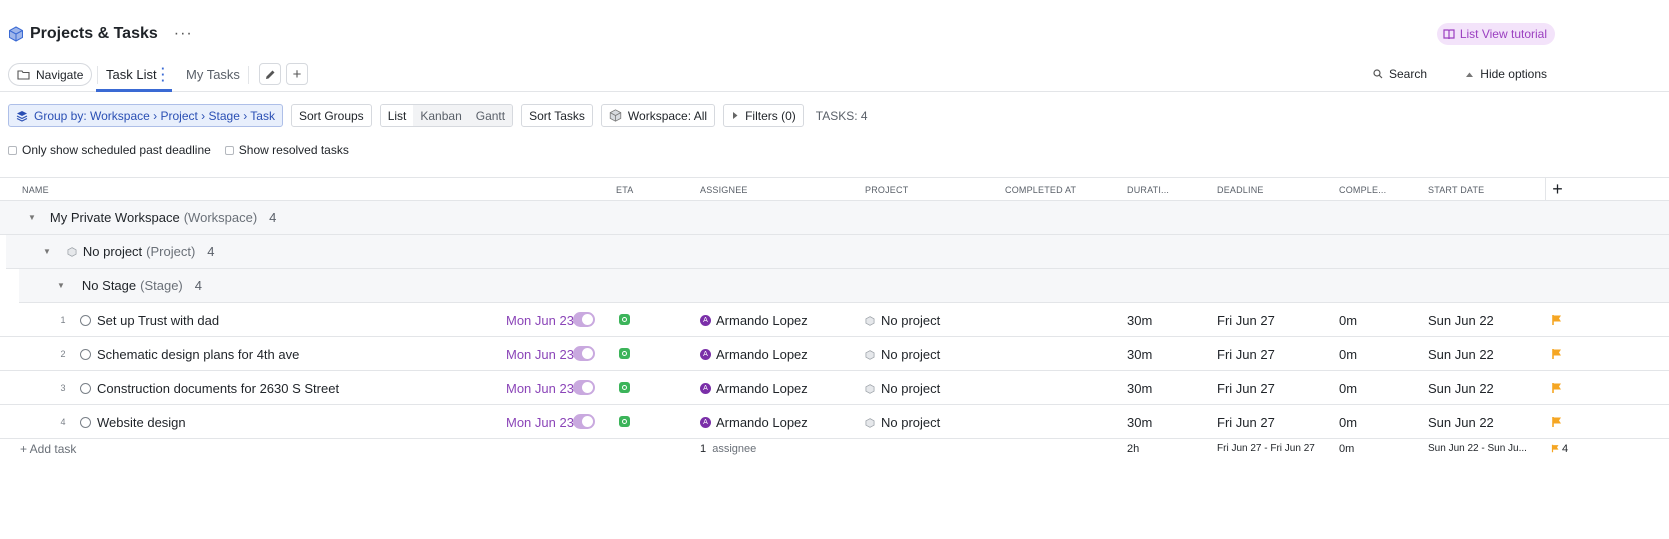  Describe the element at coordinates (100, 34) in the screenshot. I see `page-header: Projects & Tasks ···` at that location.